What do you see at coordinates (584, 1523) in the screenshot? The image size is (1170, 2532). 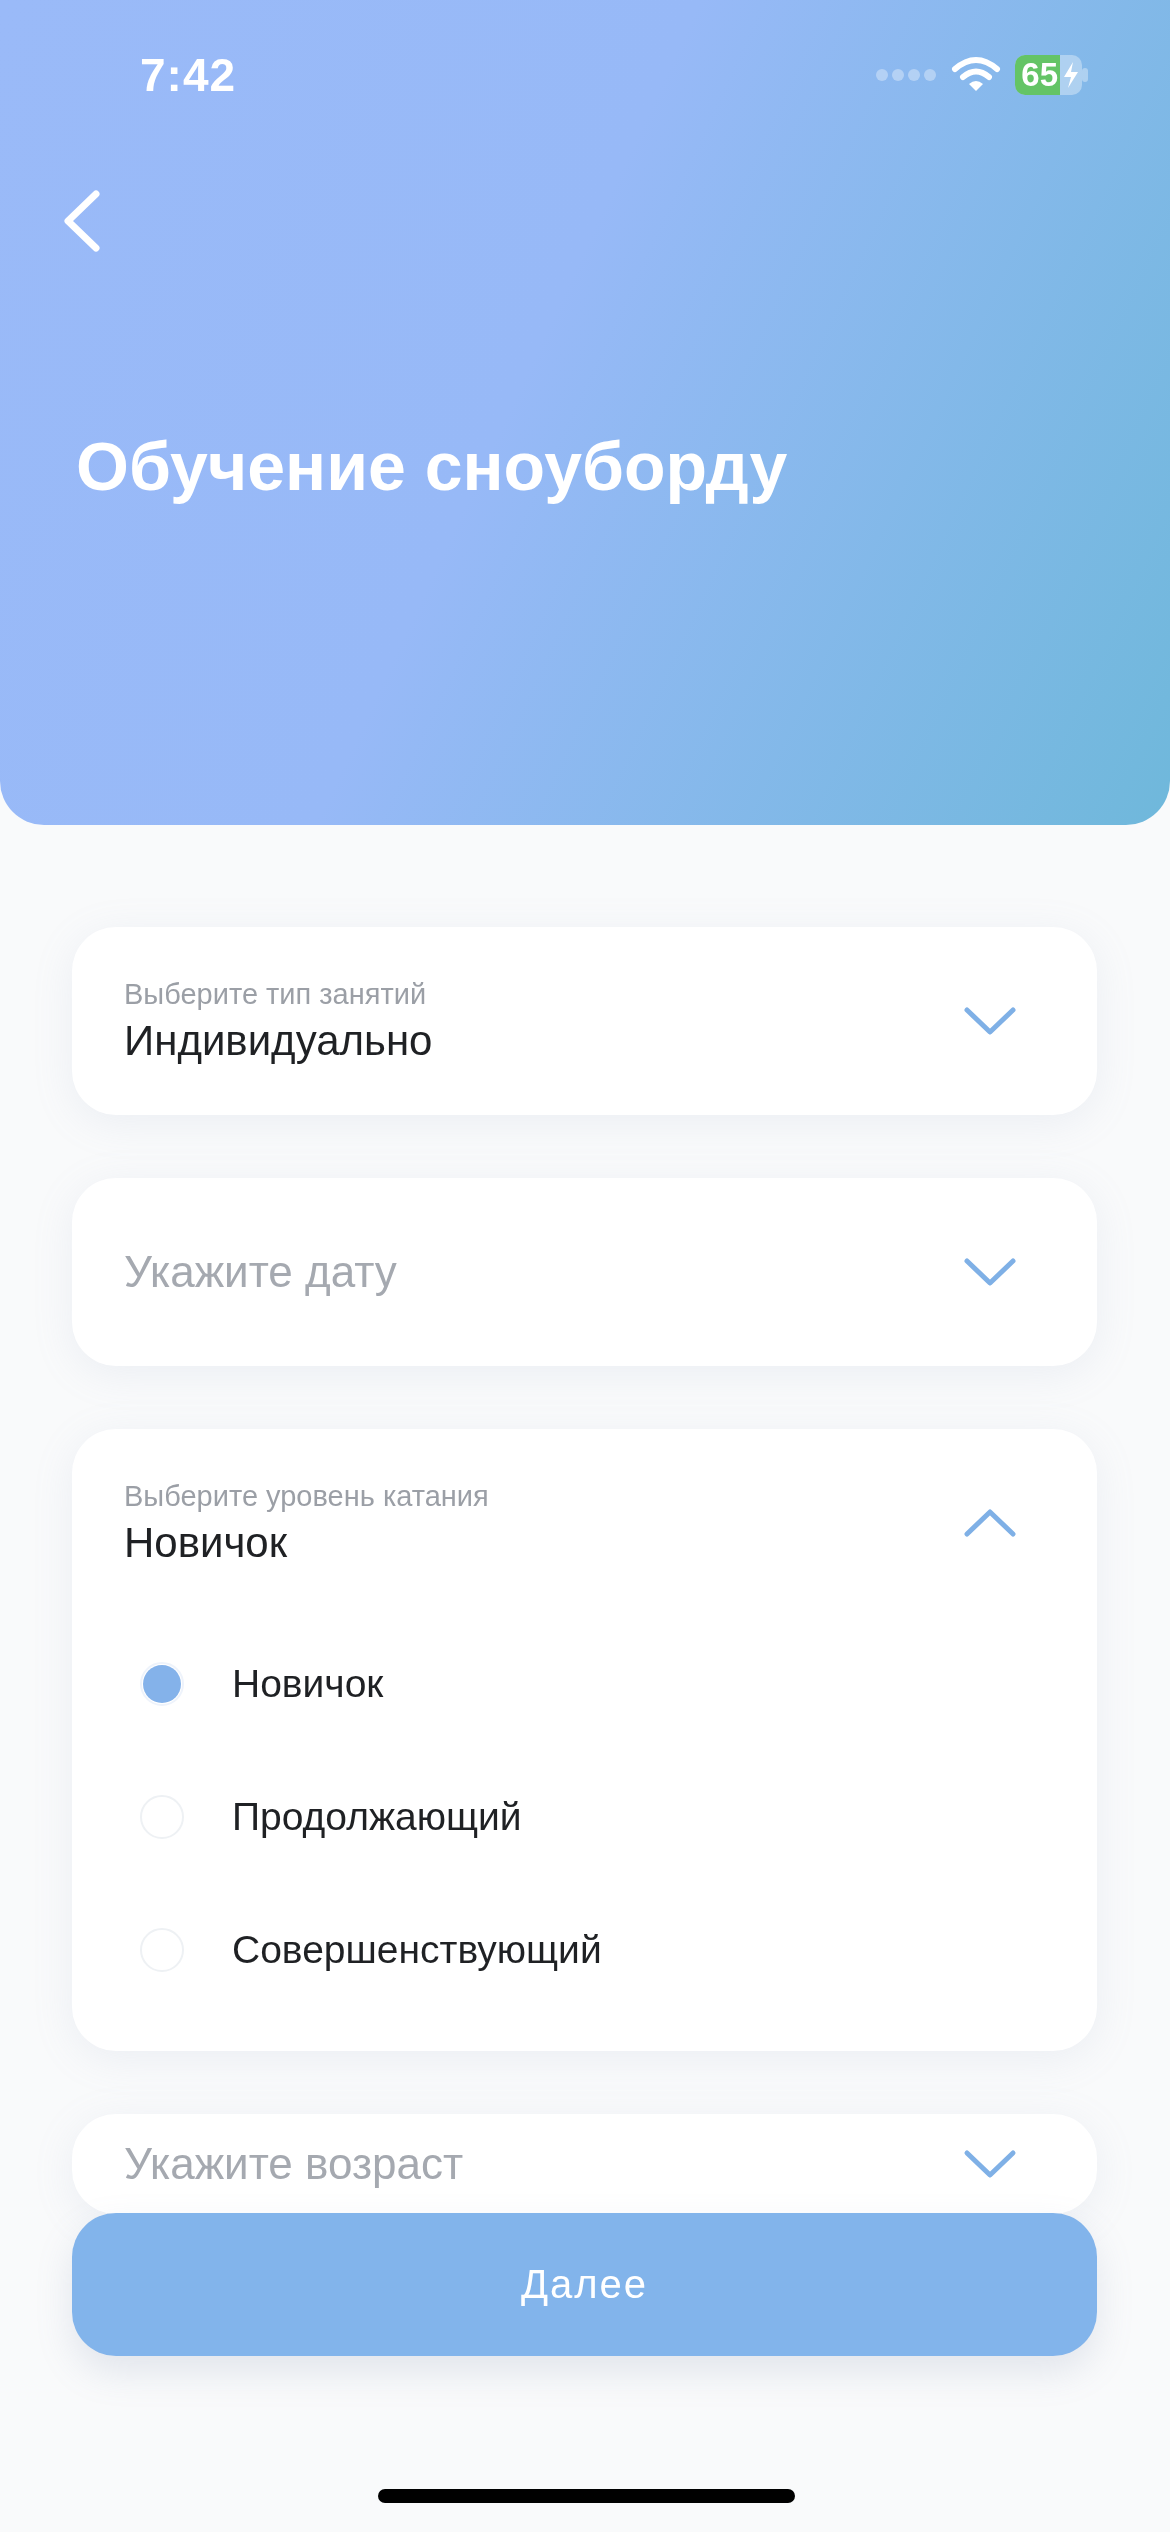 I see `dropdown-field: Выберите уровень катания Новичок` at bounding box center [584, 1523].